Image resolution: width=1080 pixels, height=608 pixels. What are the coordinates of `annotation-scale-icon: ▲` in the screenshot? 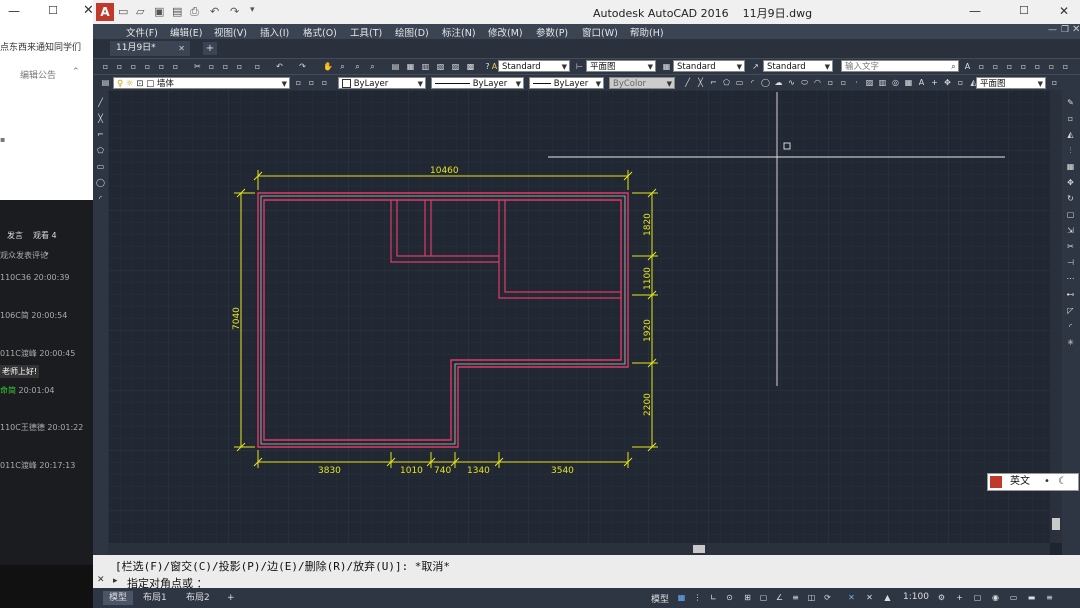 It's located at (887, 597).